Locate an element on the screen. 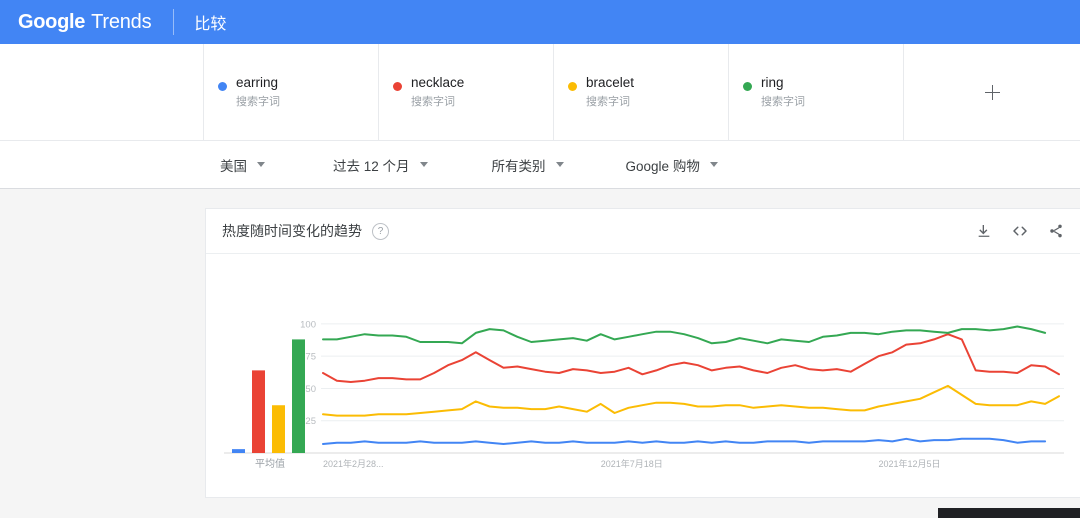 This screenshot has height=518, width=1080. y-axis-tick-label: 100 is located at coordinates (308, 324).